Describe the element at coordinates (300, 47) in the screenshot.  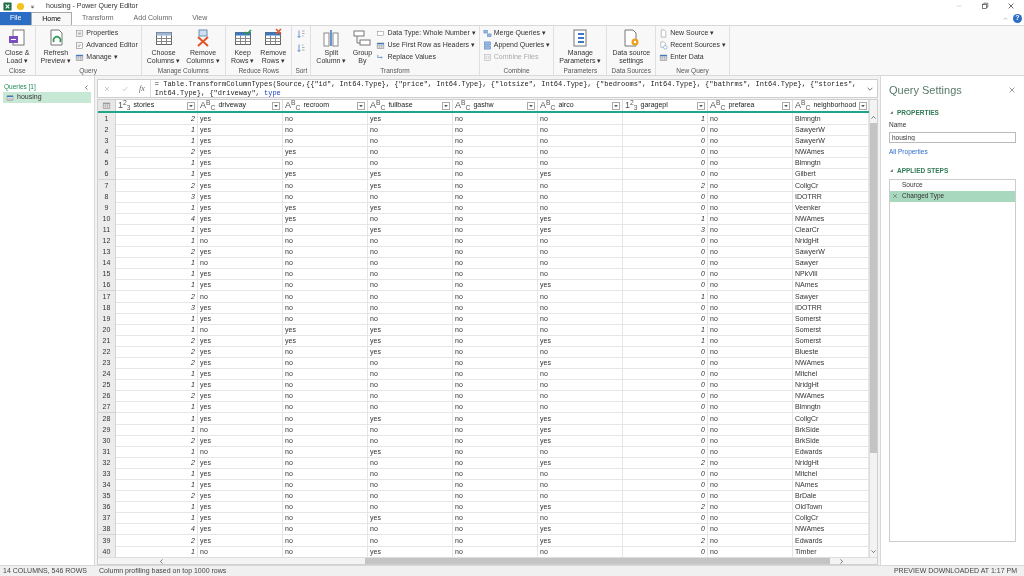
I see `sort-descending-icon` at that location.